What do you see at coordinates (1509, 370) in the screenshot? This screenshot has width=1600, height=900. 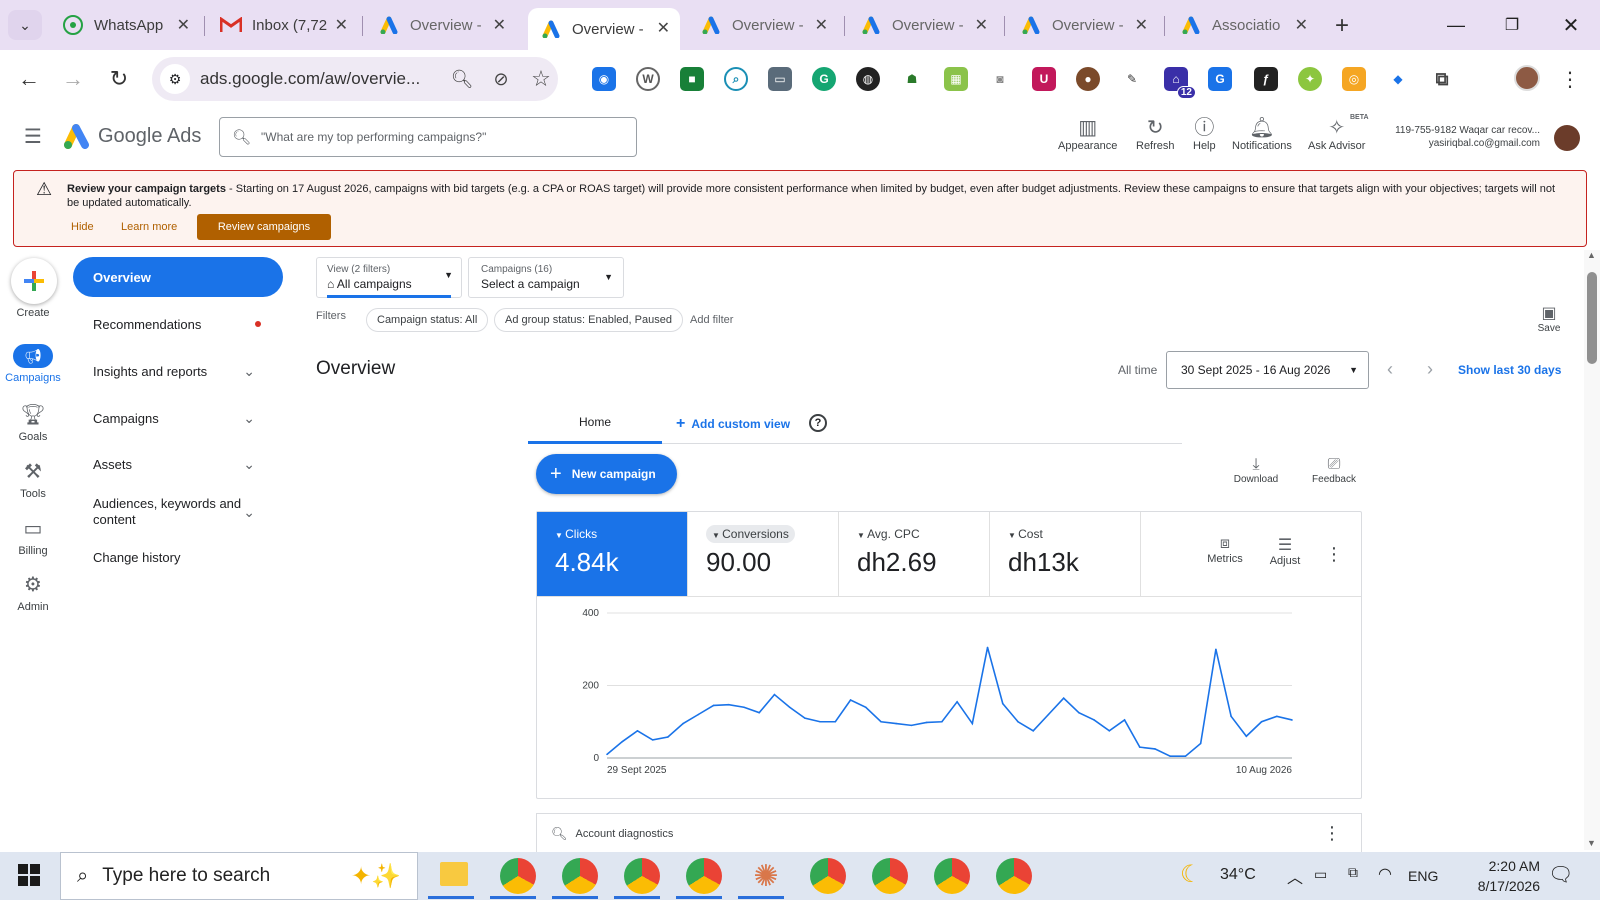 I see `show-last-30-days-link: Show last 30 days` at bounding box center [1509, 370].